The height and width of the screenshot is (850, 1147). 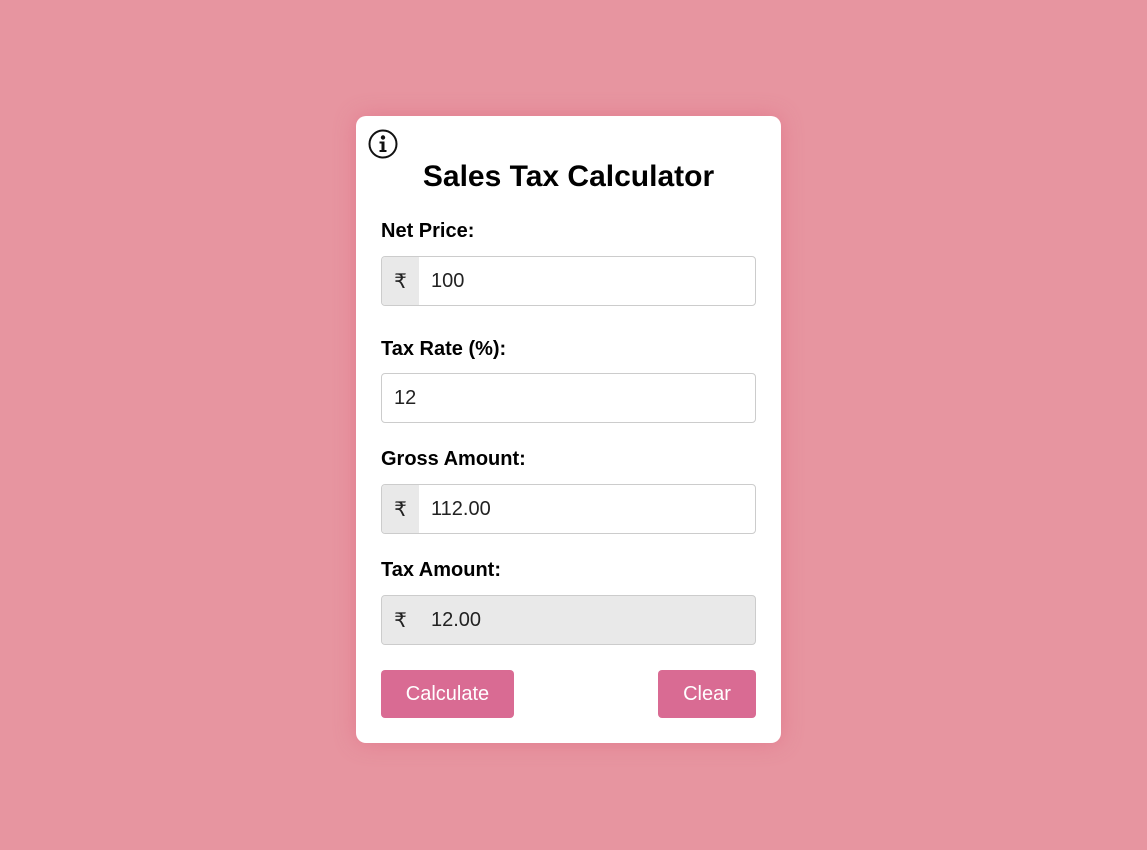 I want to click on tax-rate-label: Tax Rate (%):, so click(x=444, y=349).